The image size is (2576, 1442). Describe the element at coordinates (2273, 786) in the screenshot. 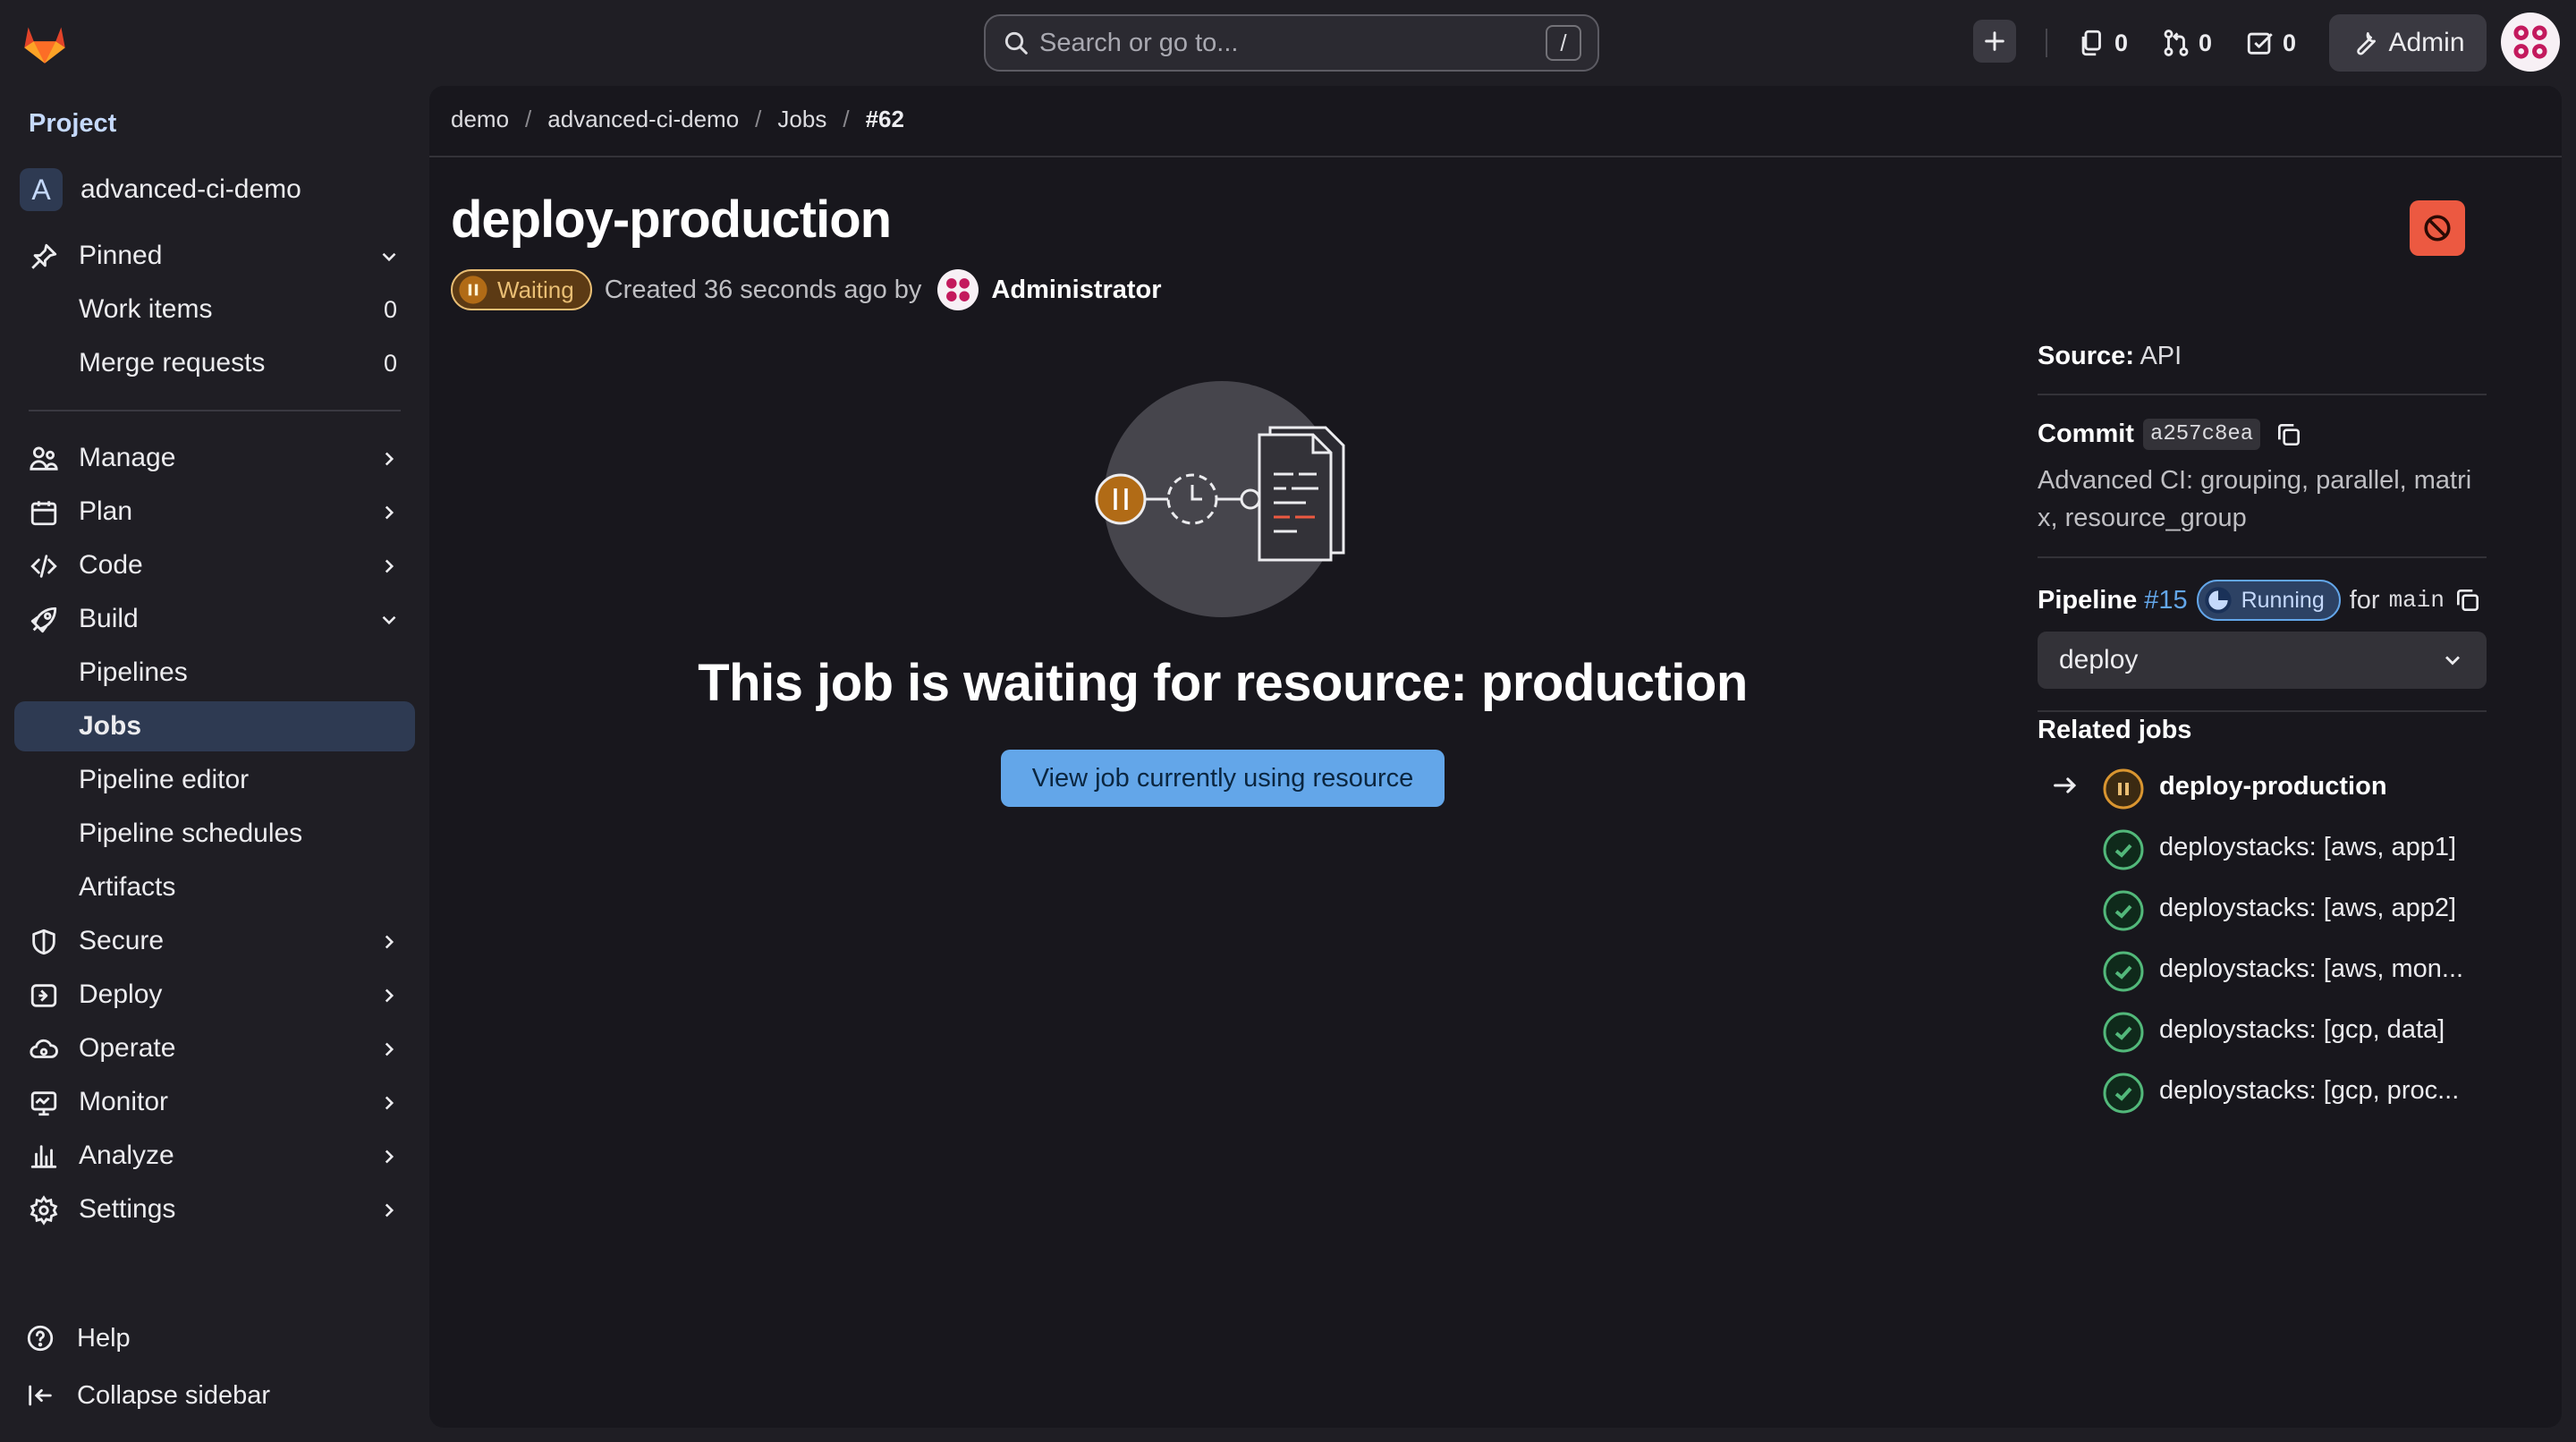

I see `related-job-name: deploy-production` at that location.